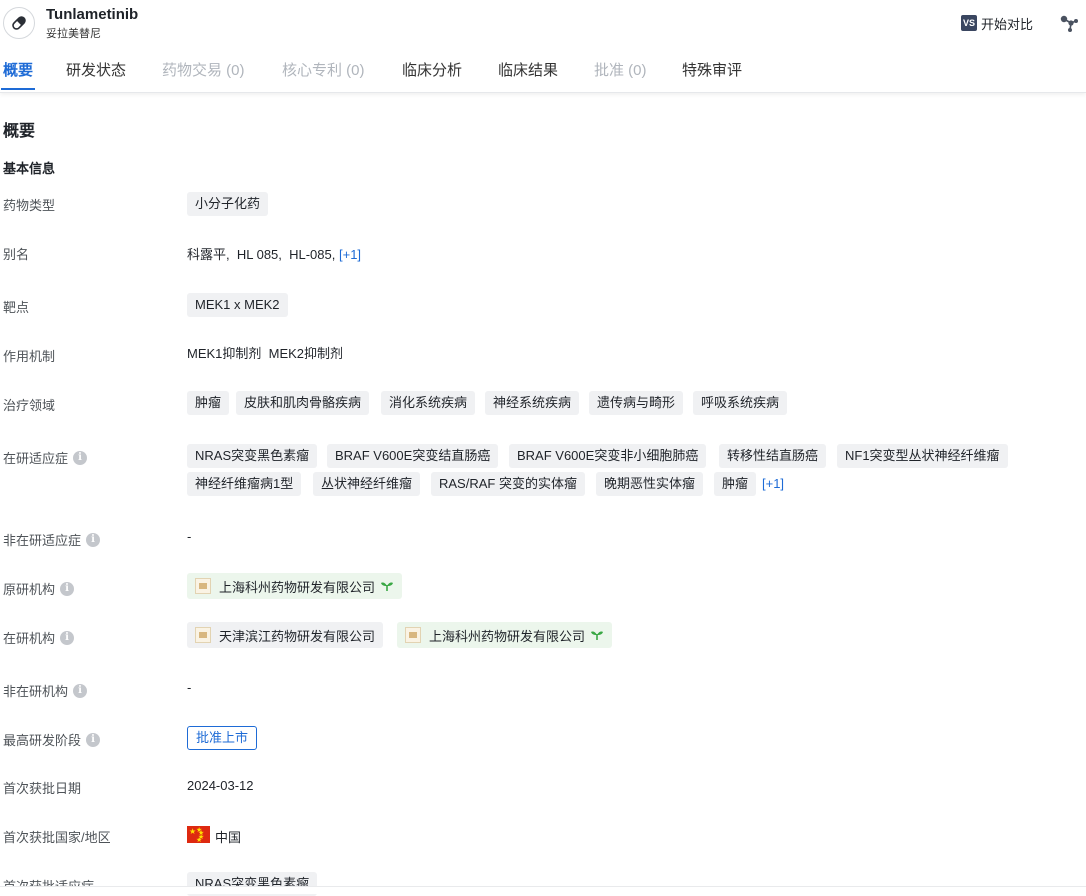 This screenshot has height=896, width=1086. I want to click on target-label: 靶点, so click(16, 307).